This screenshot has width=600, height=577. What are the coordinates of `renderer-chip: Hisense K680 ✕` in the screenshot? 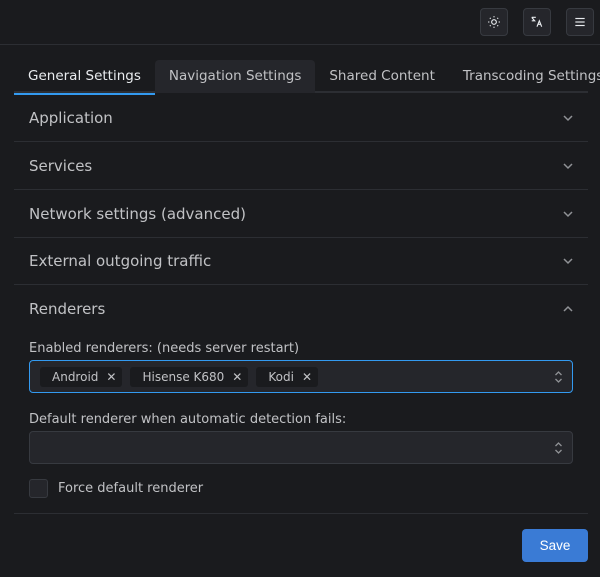 It's located at (189, 376).